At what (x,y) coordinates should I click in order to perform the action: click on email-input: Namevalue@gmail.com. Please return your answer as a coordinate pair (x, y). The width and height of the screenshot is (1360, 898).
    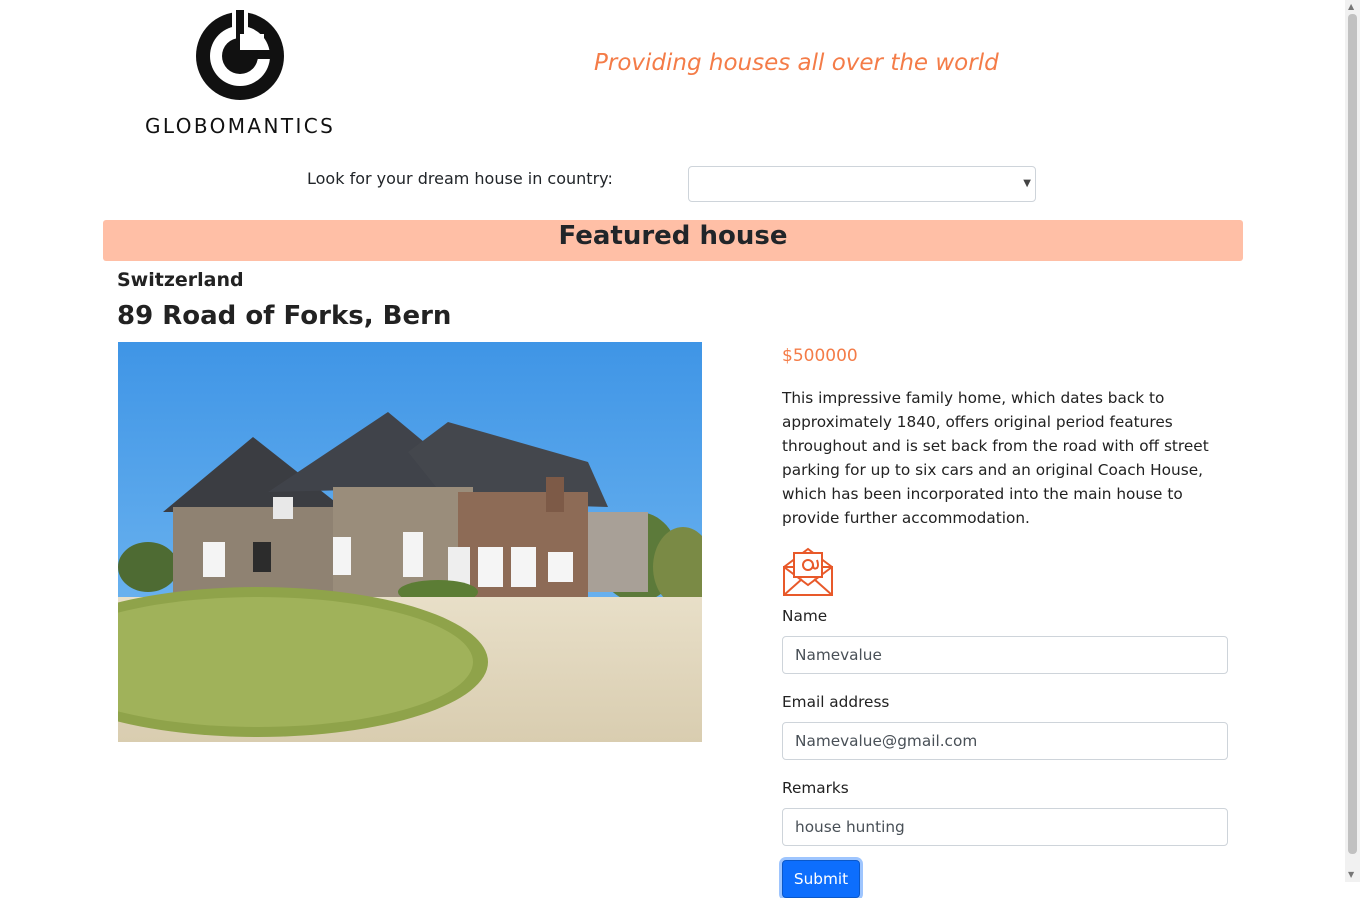
    Looking at the image, I should click on (1005, 741).